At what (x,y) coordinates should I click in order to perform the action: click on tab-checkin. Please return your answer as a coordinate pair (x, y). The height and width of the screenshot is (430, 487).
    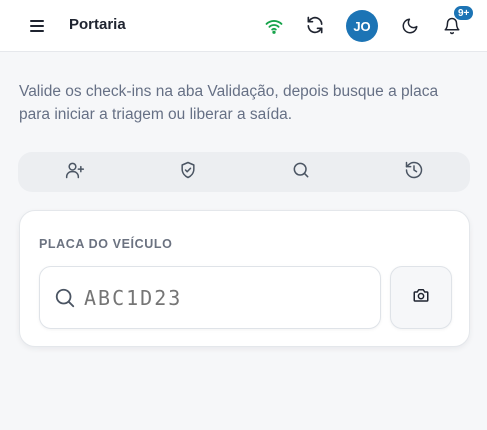
    Looking at the image, I should click on (74, 172).